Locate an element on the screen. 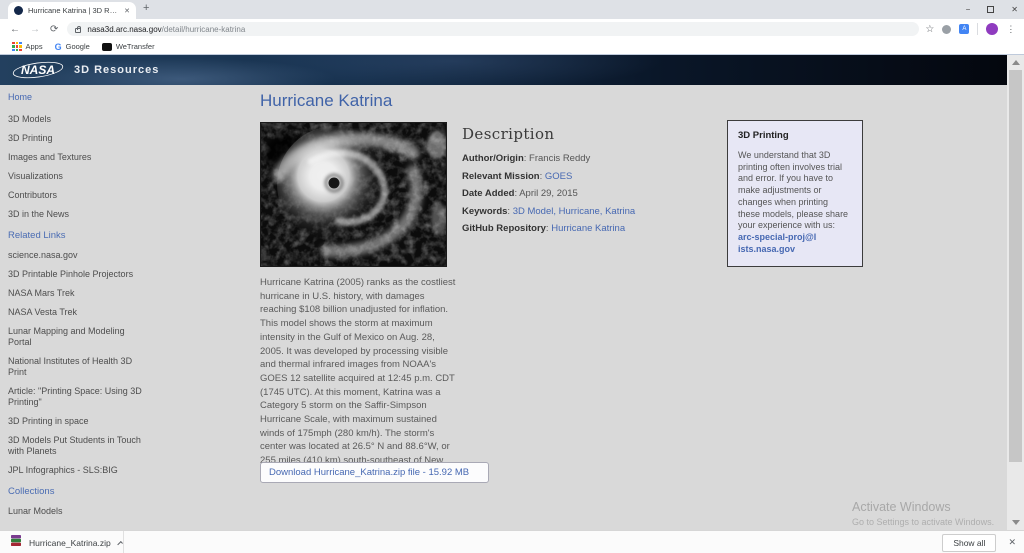 The height and width of the screenshot is (553, 1024). downloaded-file-chip: Hurricane_Katrina.zip is located at coordinates (62, 542).